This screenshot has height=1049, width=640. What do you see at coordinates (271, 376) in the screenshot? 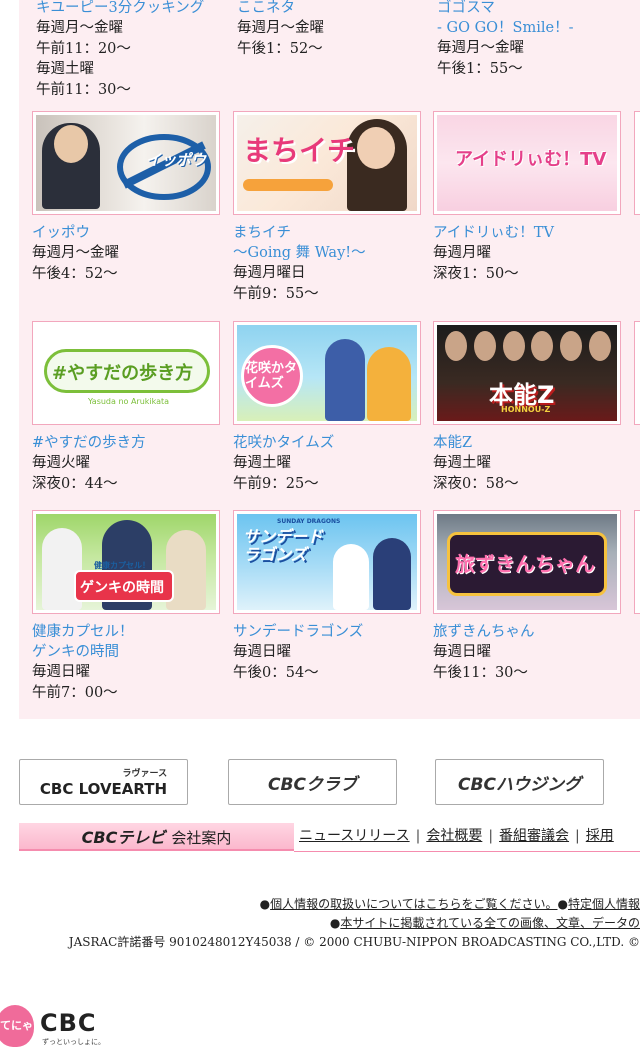
I see `logo-text: 花咲かタイムズ` at bounding box center [271, 376].